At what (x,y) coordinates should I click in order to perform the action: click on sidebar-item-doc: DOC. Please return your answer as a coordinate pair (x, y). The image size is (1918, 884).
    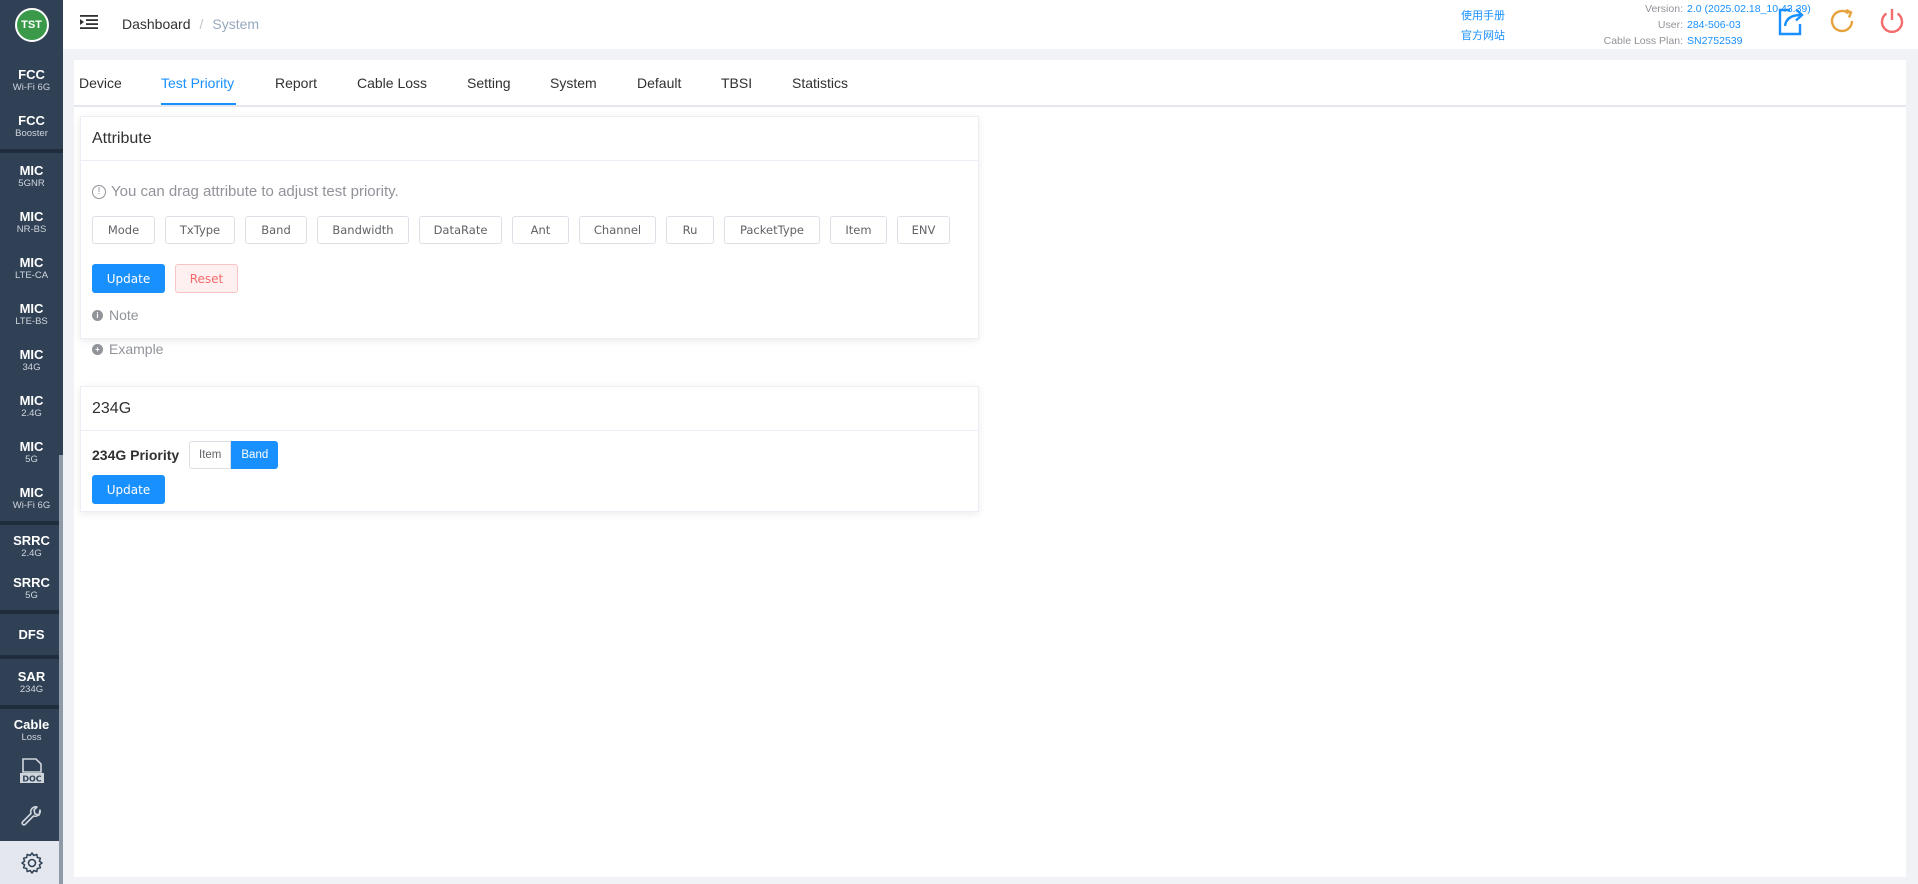
    Looking at the image, I should click on (31, 772).